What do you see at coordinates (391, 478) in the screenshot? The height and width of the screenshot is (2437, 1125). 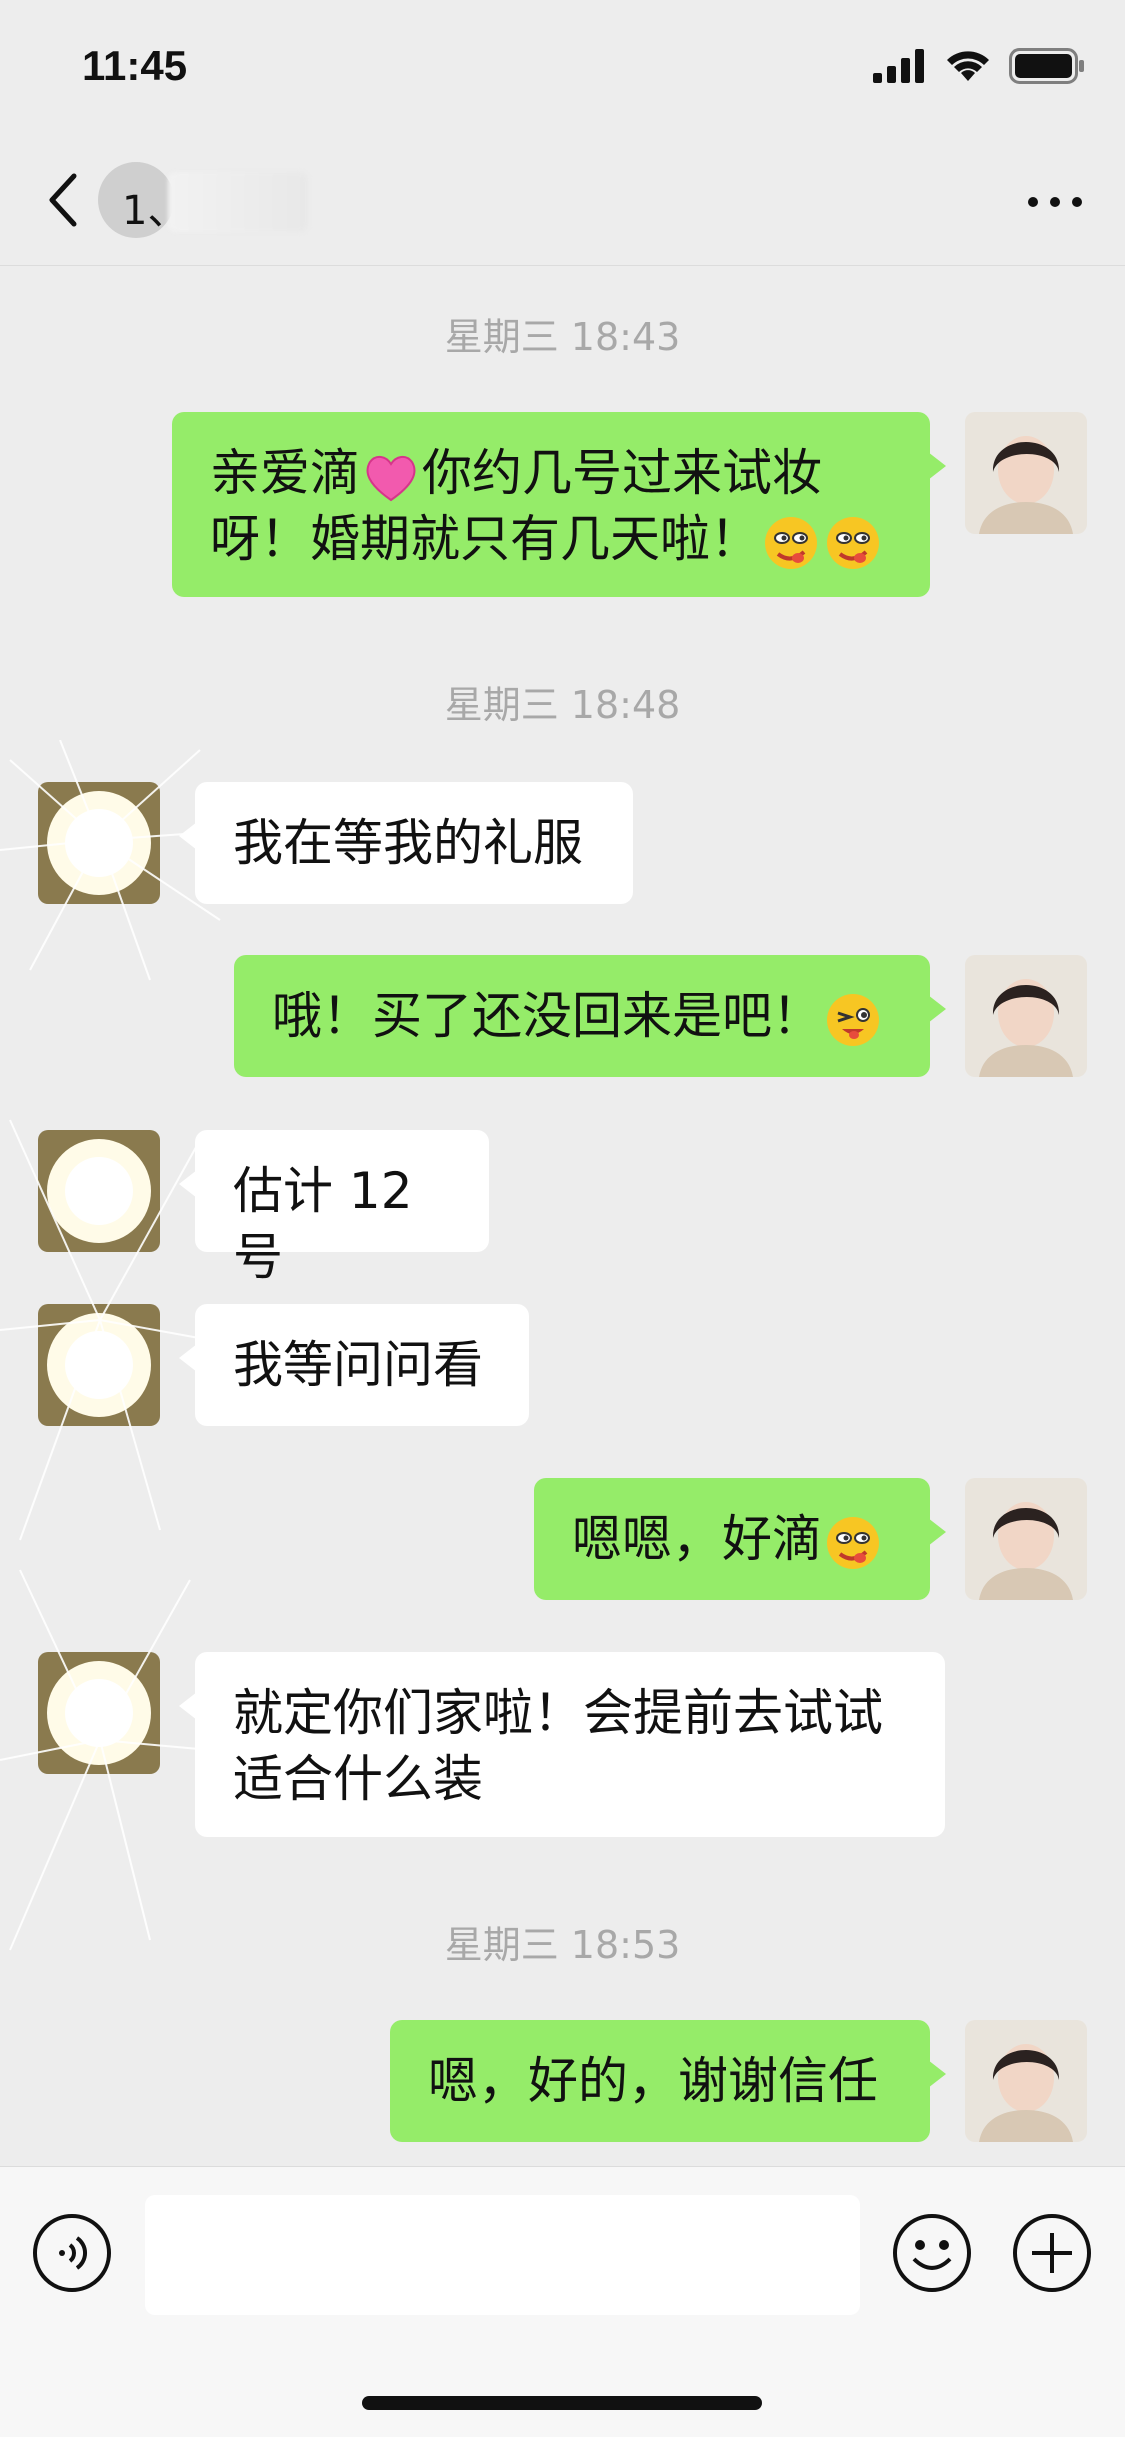 I see `heart-emoji` at bounding box center [391, 478].